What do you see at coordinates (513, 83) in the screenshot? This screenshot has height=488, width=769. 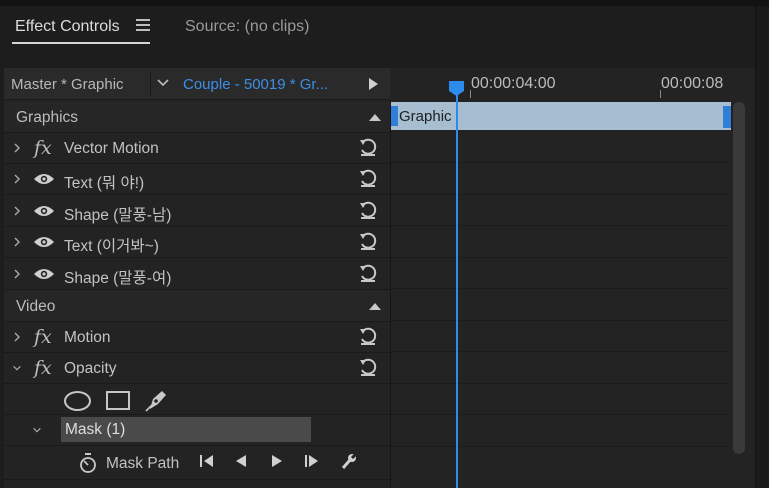 I see `timecode-label: 00:00:04:00` at bounding box center [513, 83].